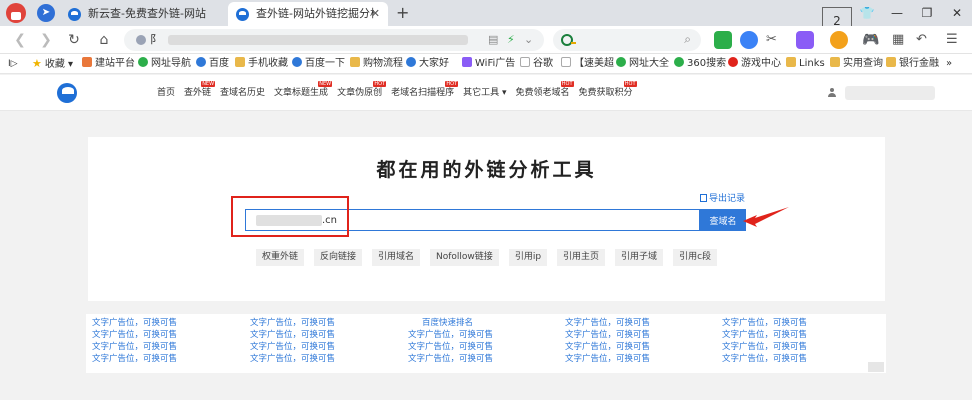 The width and height of the screenshot is (972, 400). I want to click on bookmark-item: 360搜索, so click(700, 63).